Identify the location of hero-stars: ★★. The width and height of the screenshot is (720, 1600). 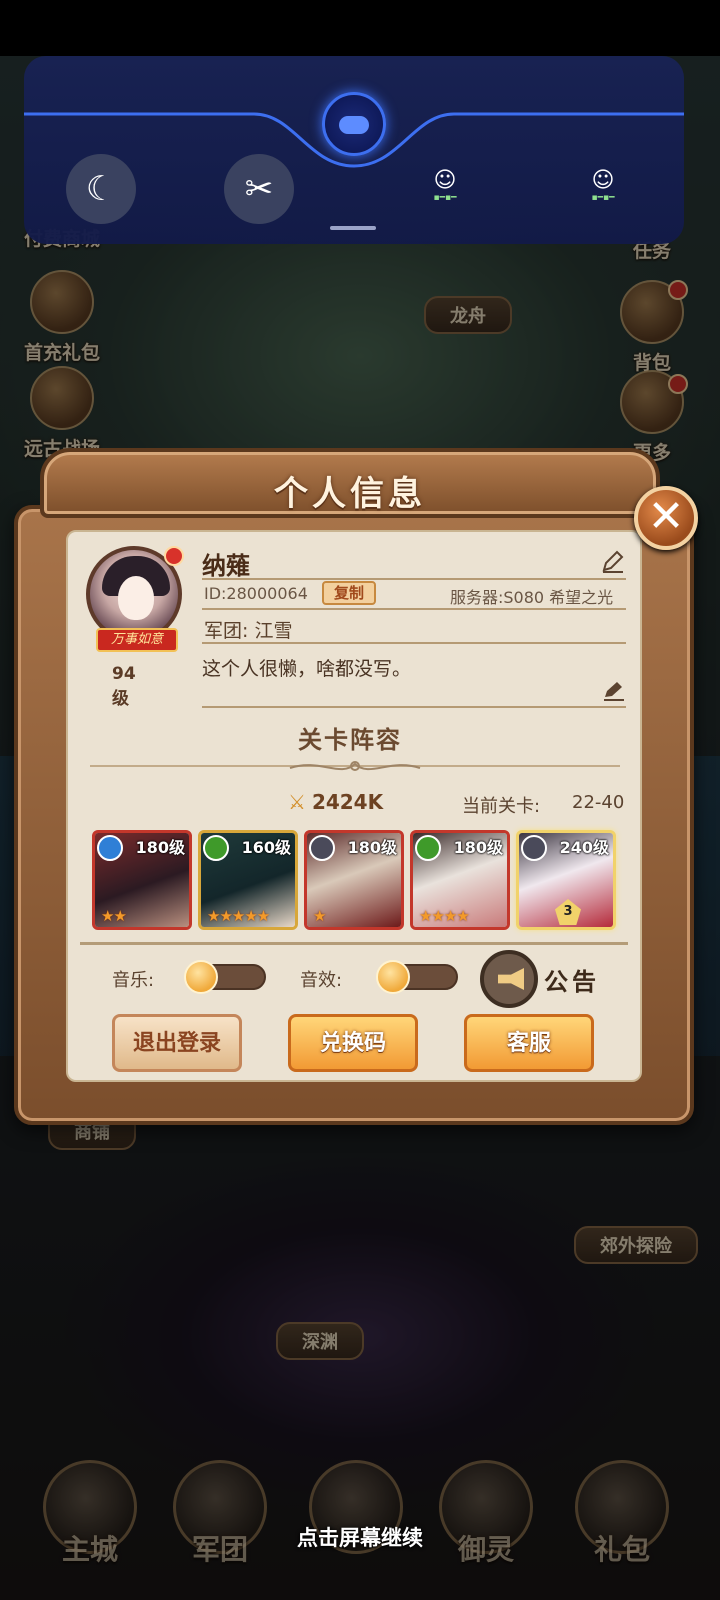
(114, 916).